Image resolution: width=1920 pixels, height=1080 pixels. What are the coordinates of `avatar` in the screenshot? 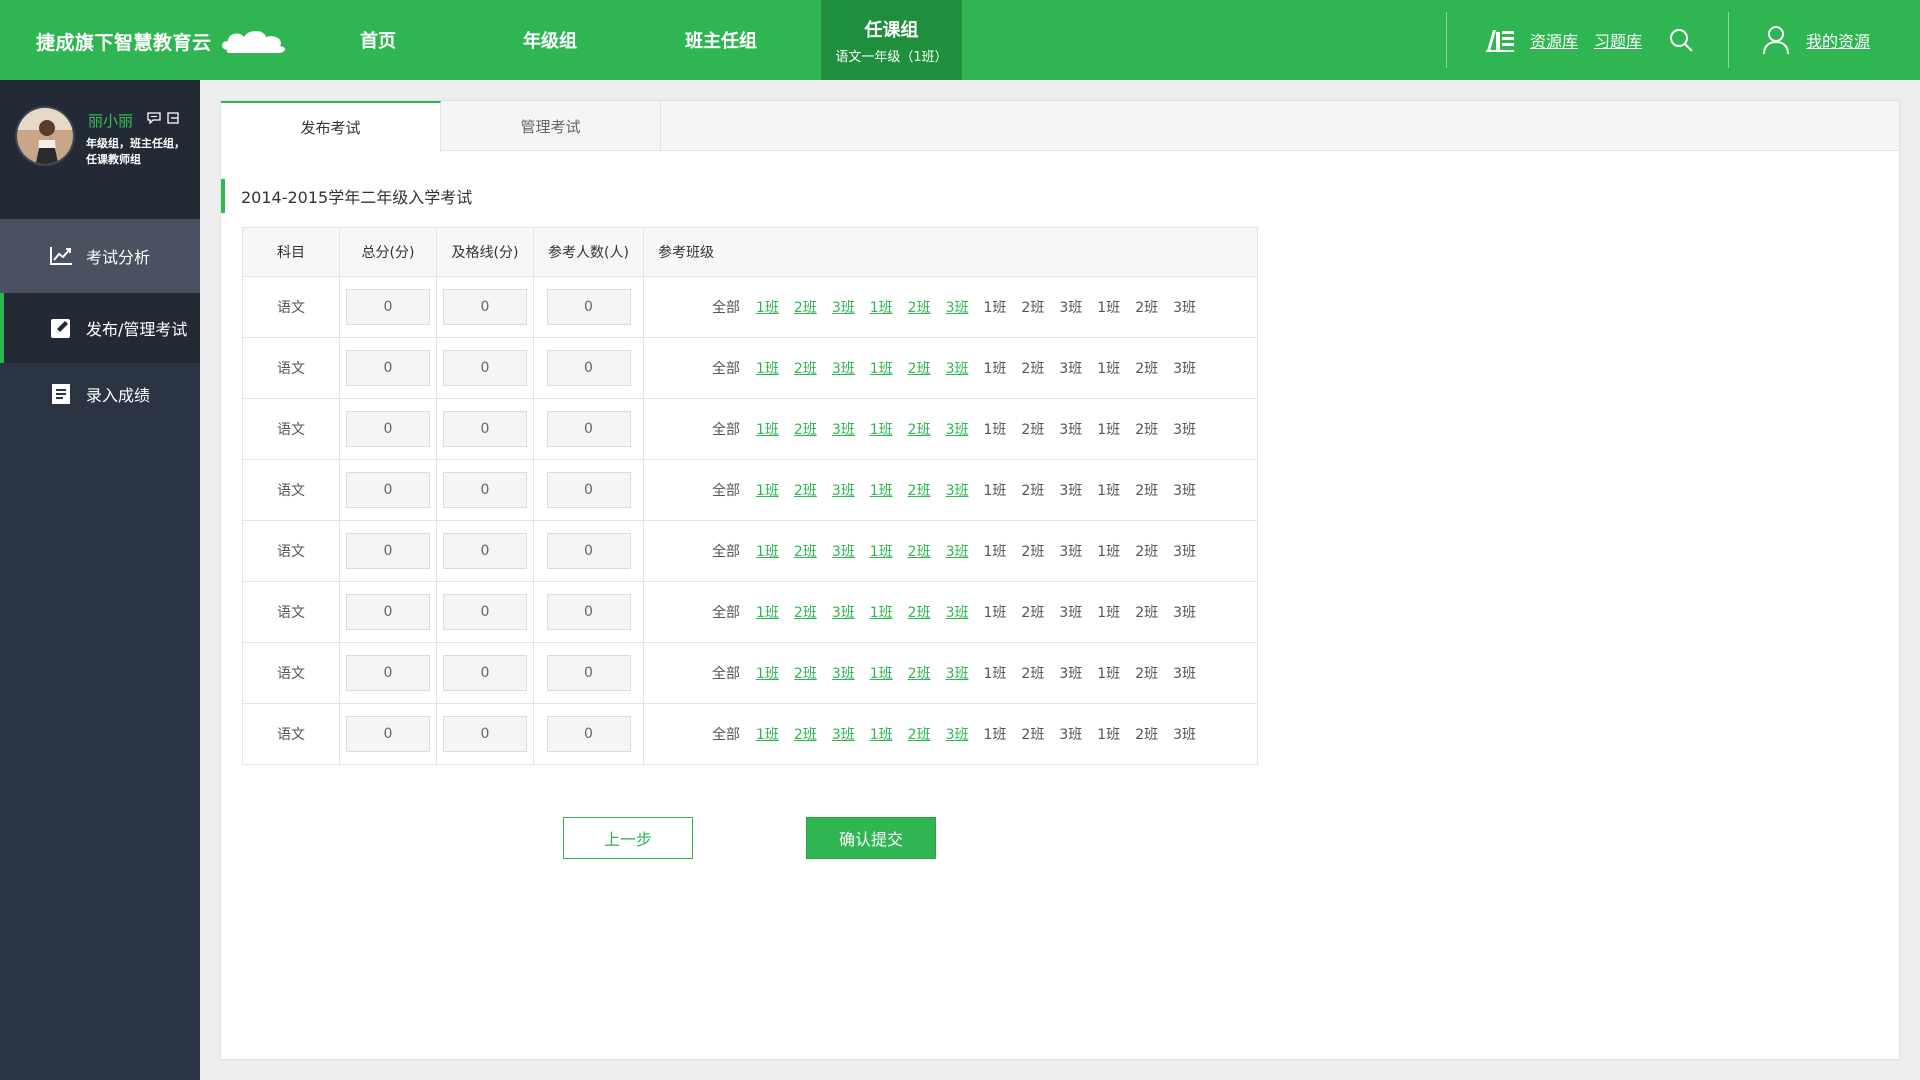 It's located at (45, 136).